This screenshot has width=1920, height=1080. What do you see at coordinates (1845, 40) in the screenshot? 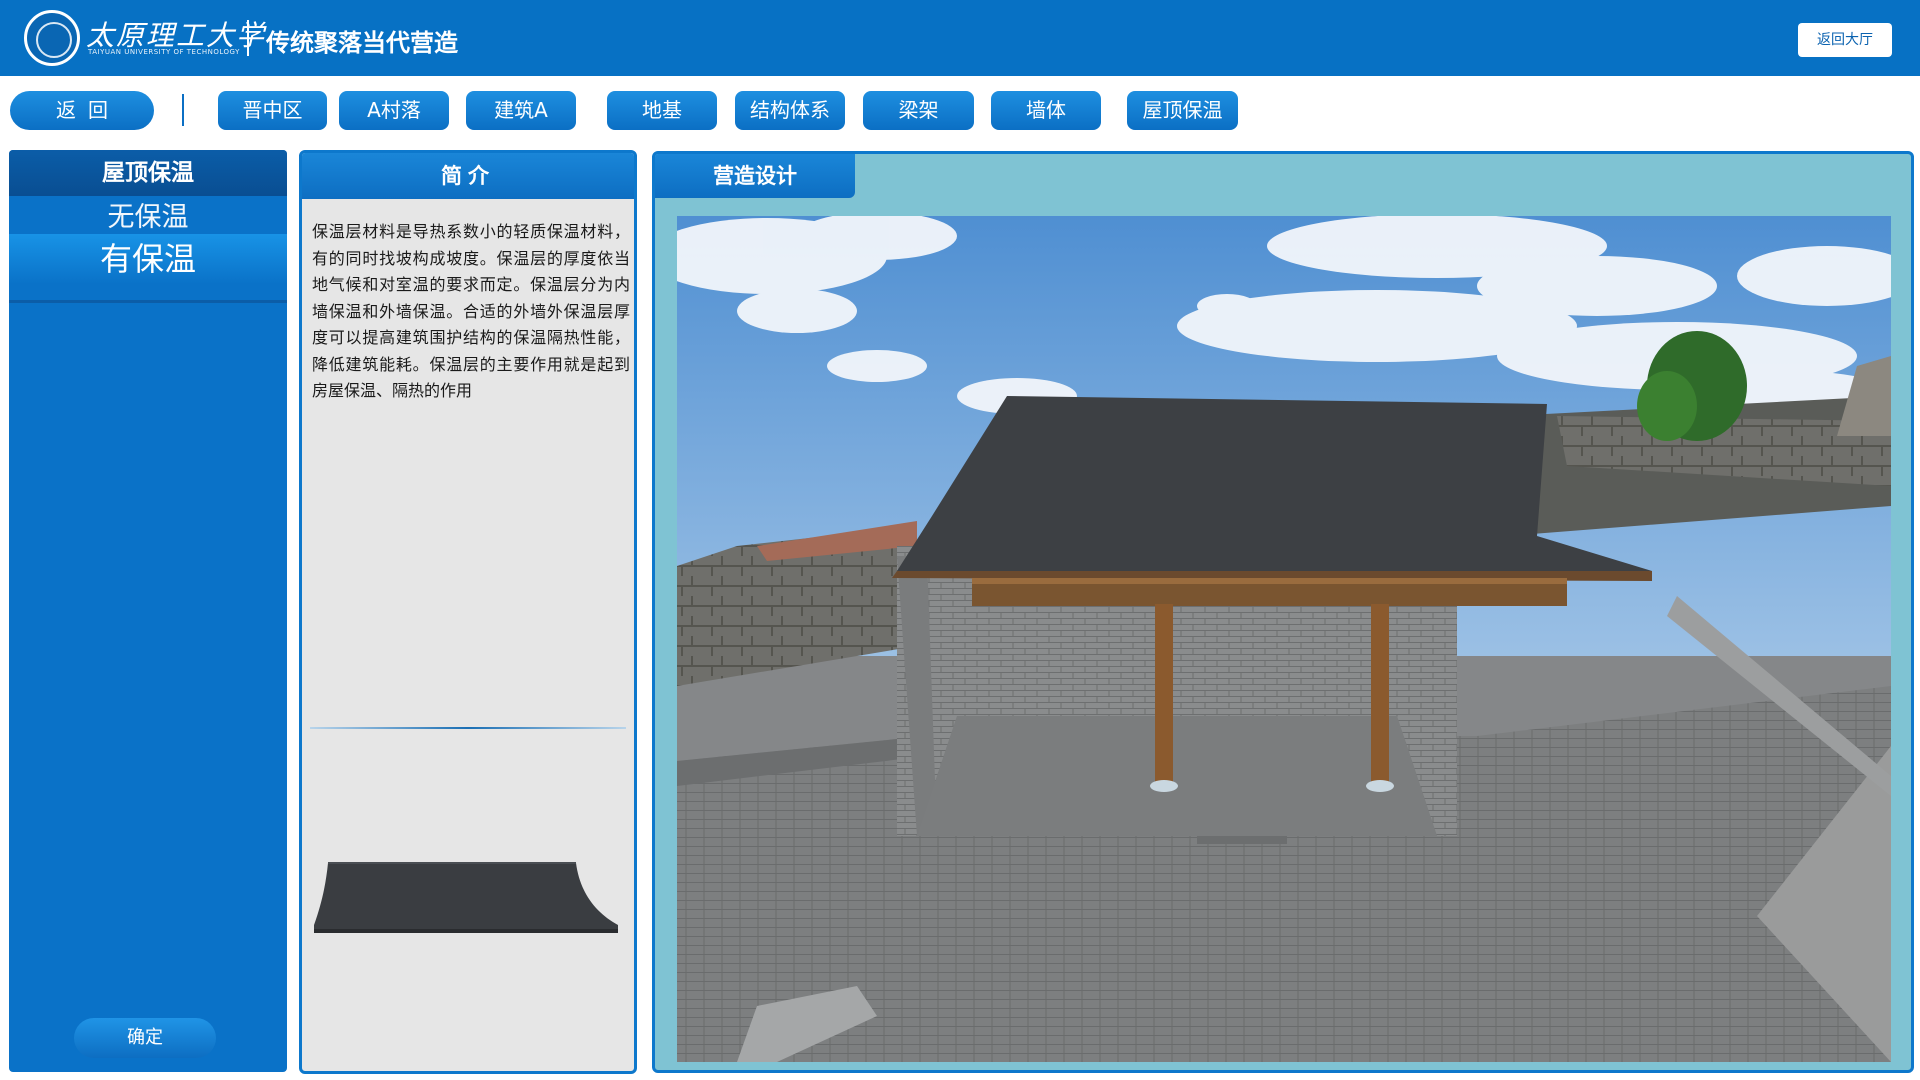
I see `return-hall-button: 返回大厅` at bounding box center [1845, 40].